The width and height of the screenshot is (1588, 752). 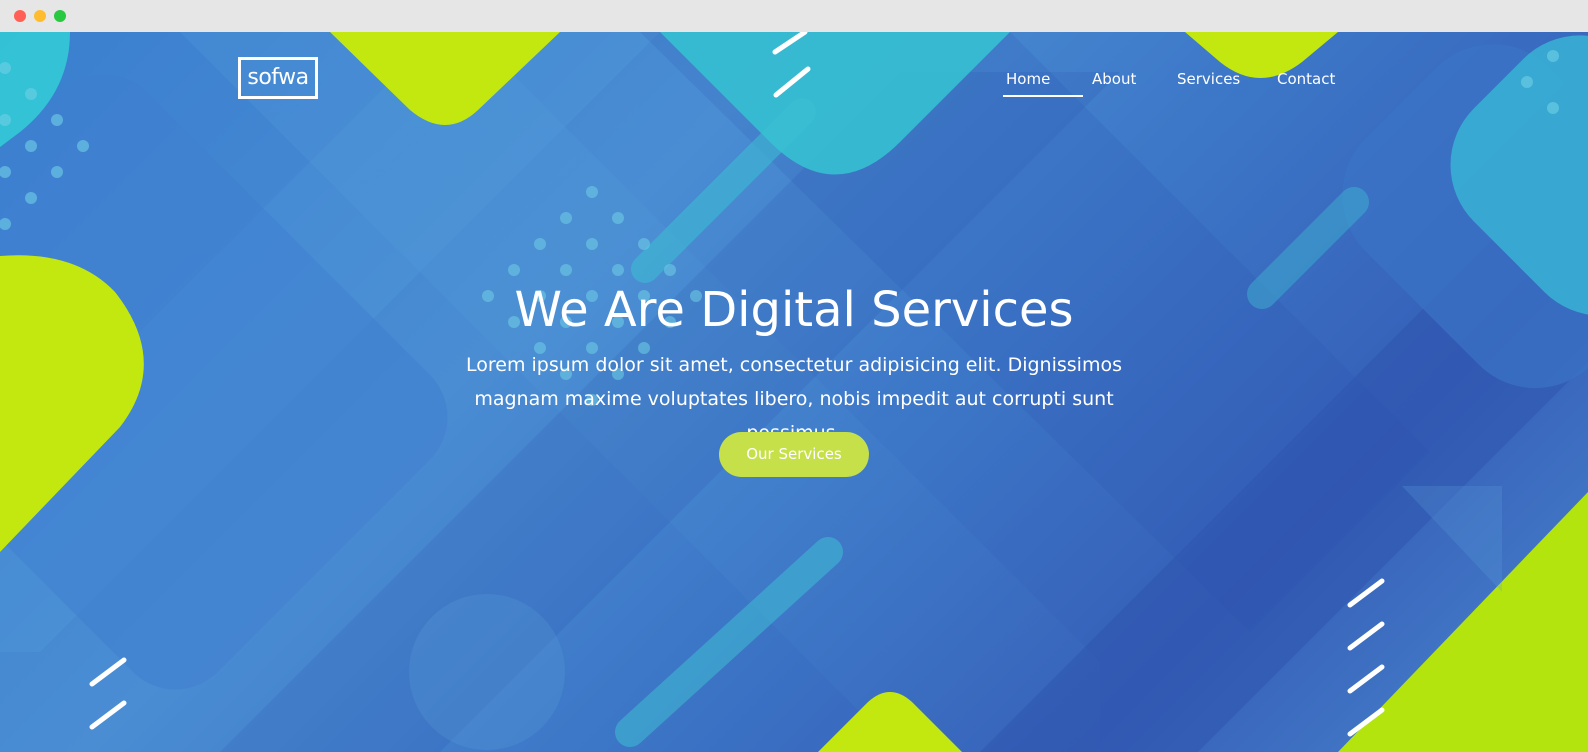 I want to click on brand-logo: sofwa, so click(x=278, y=78).